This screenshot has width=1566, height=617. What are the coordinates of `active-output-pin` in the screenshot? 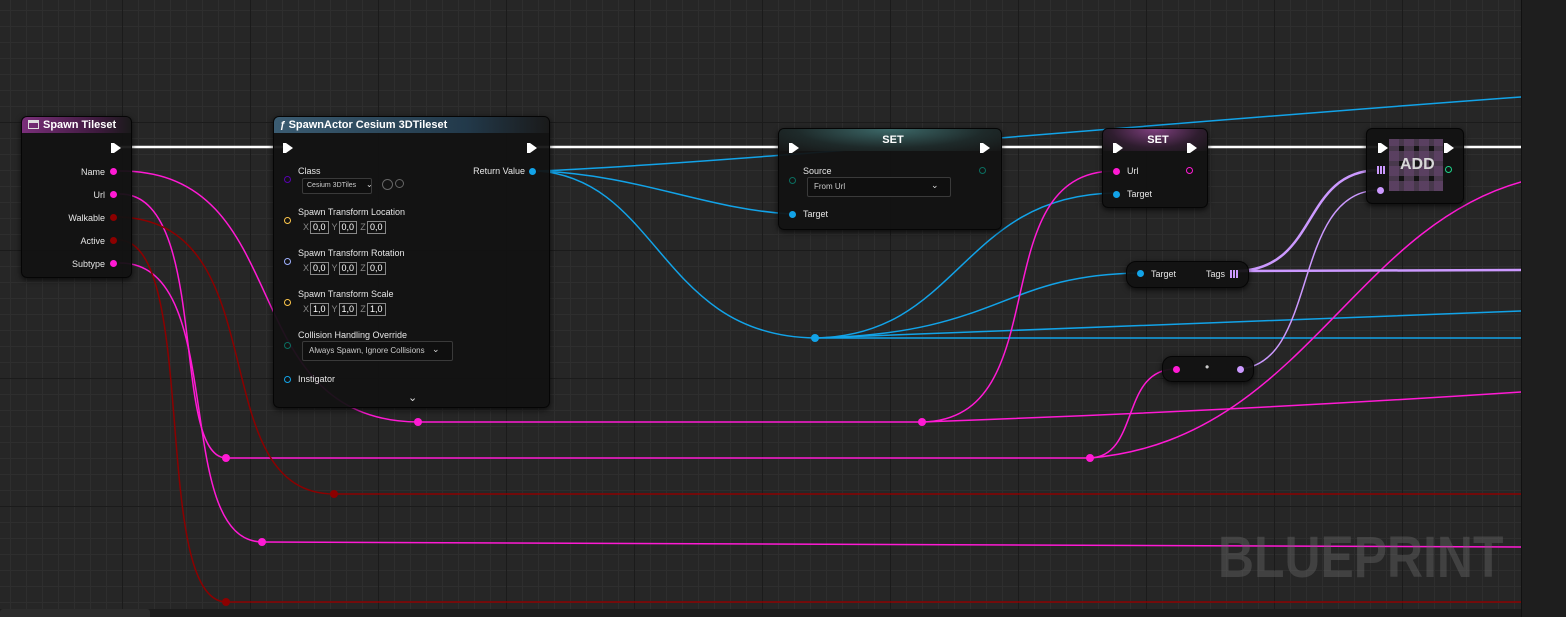 It's located at (113, 240).